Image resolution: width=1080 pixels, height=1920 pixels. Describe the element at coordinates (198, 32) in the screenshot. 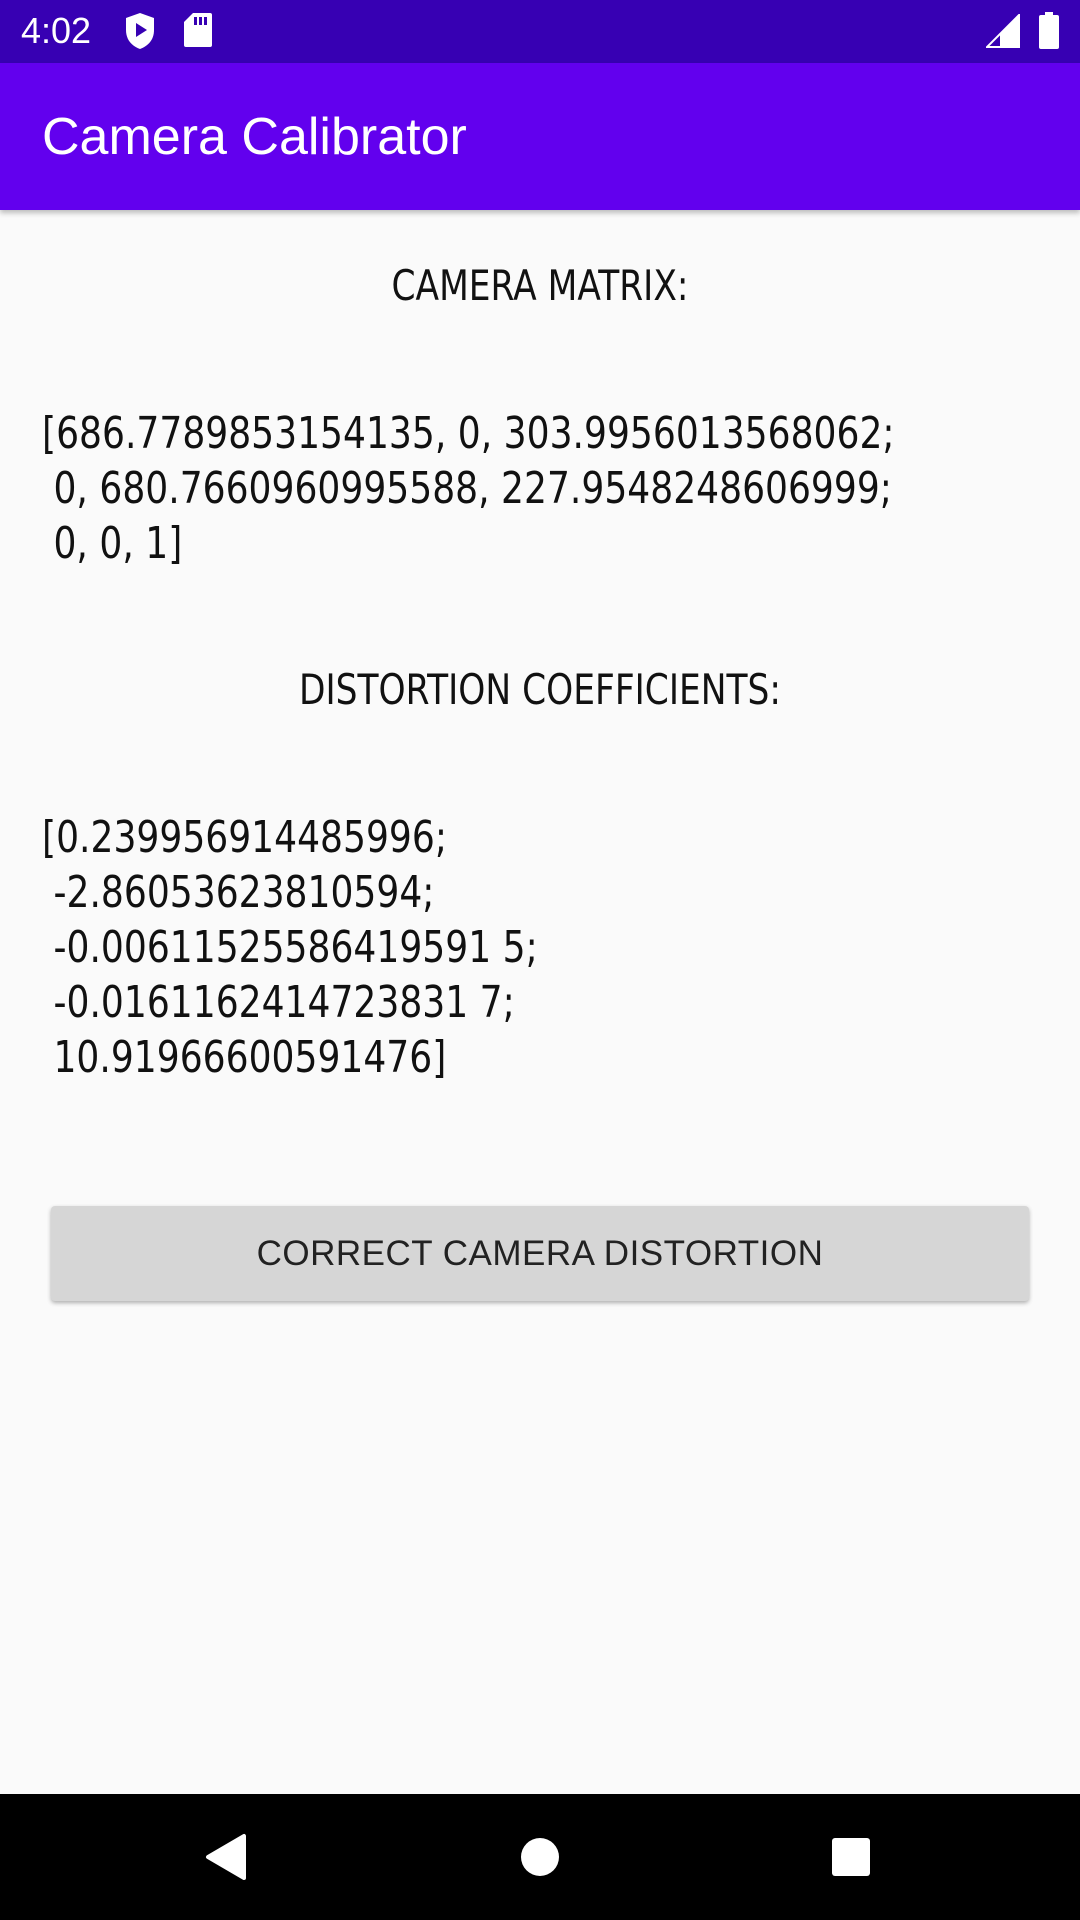

I see `sd-card-icon` at that location.